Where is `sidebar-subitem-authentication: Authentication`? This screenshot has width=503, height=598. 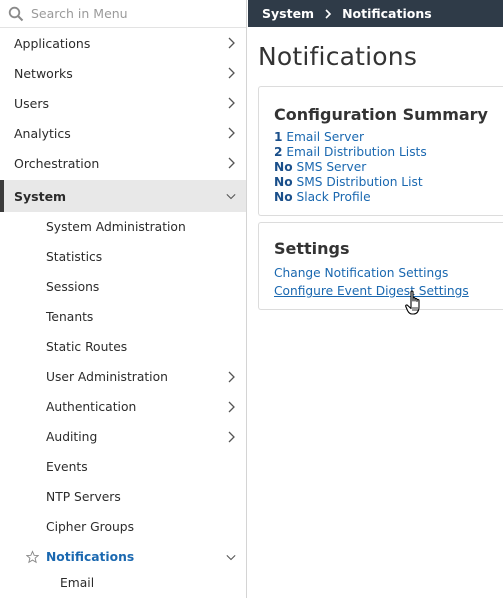 sidebar-subitem-authentication: Authentication is located at coordinates (123, 407).